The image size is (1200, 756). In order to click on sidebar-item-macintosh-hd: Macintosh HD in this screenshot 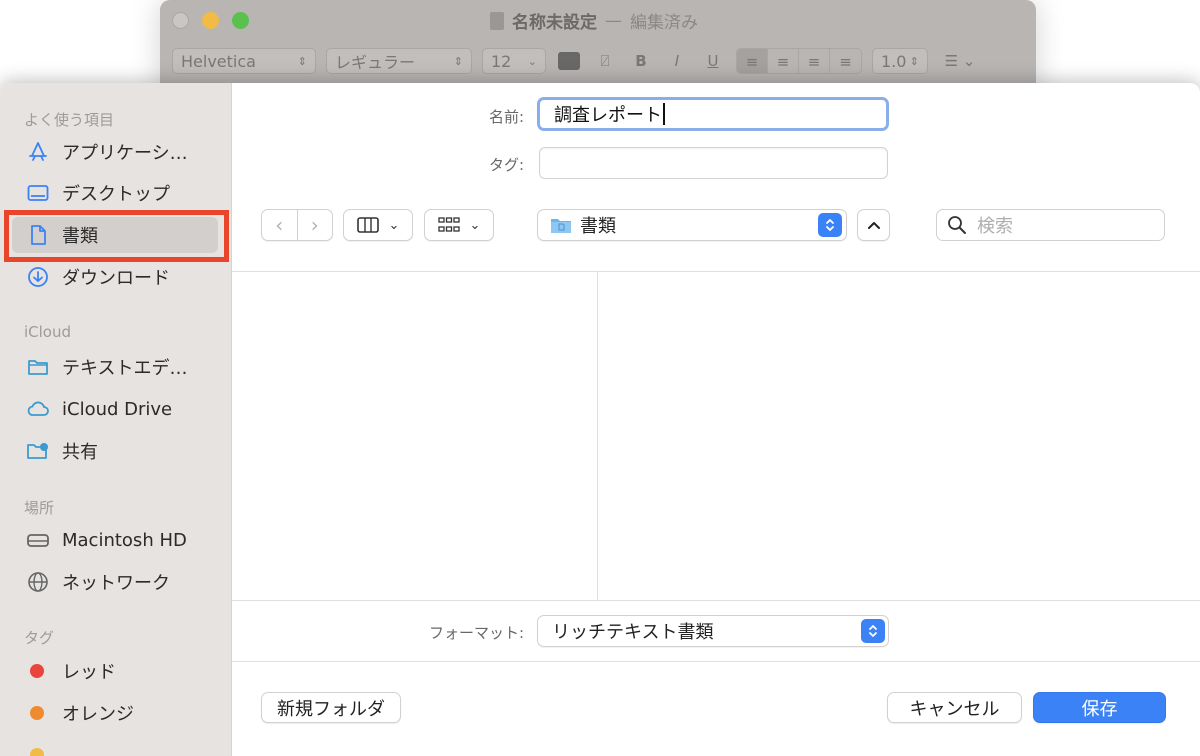, I will do `click(115, 540)`.